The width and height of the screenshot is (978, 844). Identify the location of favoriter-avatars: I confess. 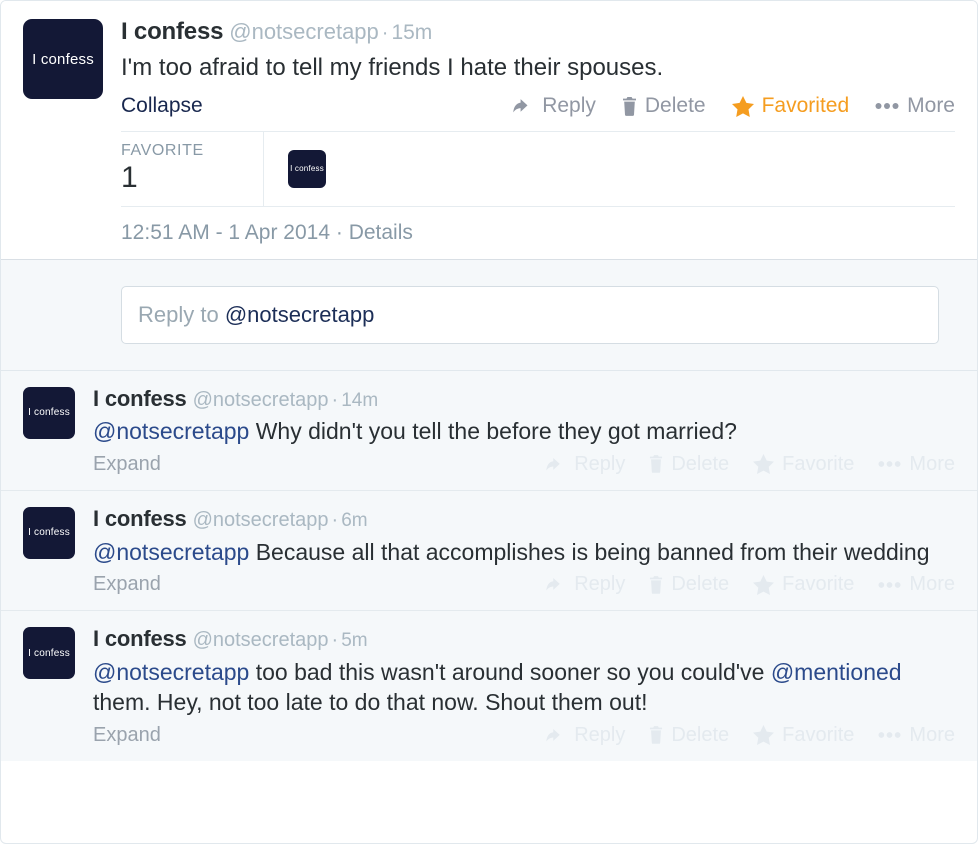
(295, 169).